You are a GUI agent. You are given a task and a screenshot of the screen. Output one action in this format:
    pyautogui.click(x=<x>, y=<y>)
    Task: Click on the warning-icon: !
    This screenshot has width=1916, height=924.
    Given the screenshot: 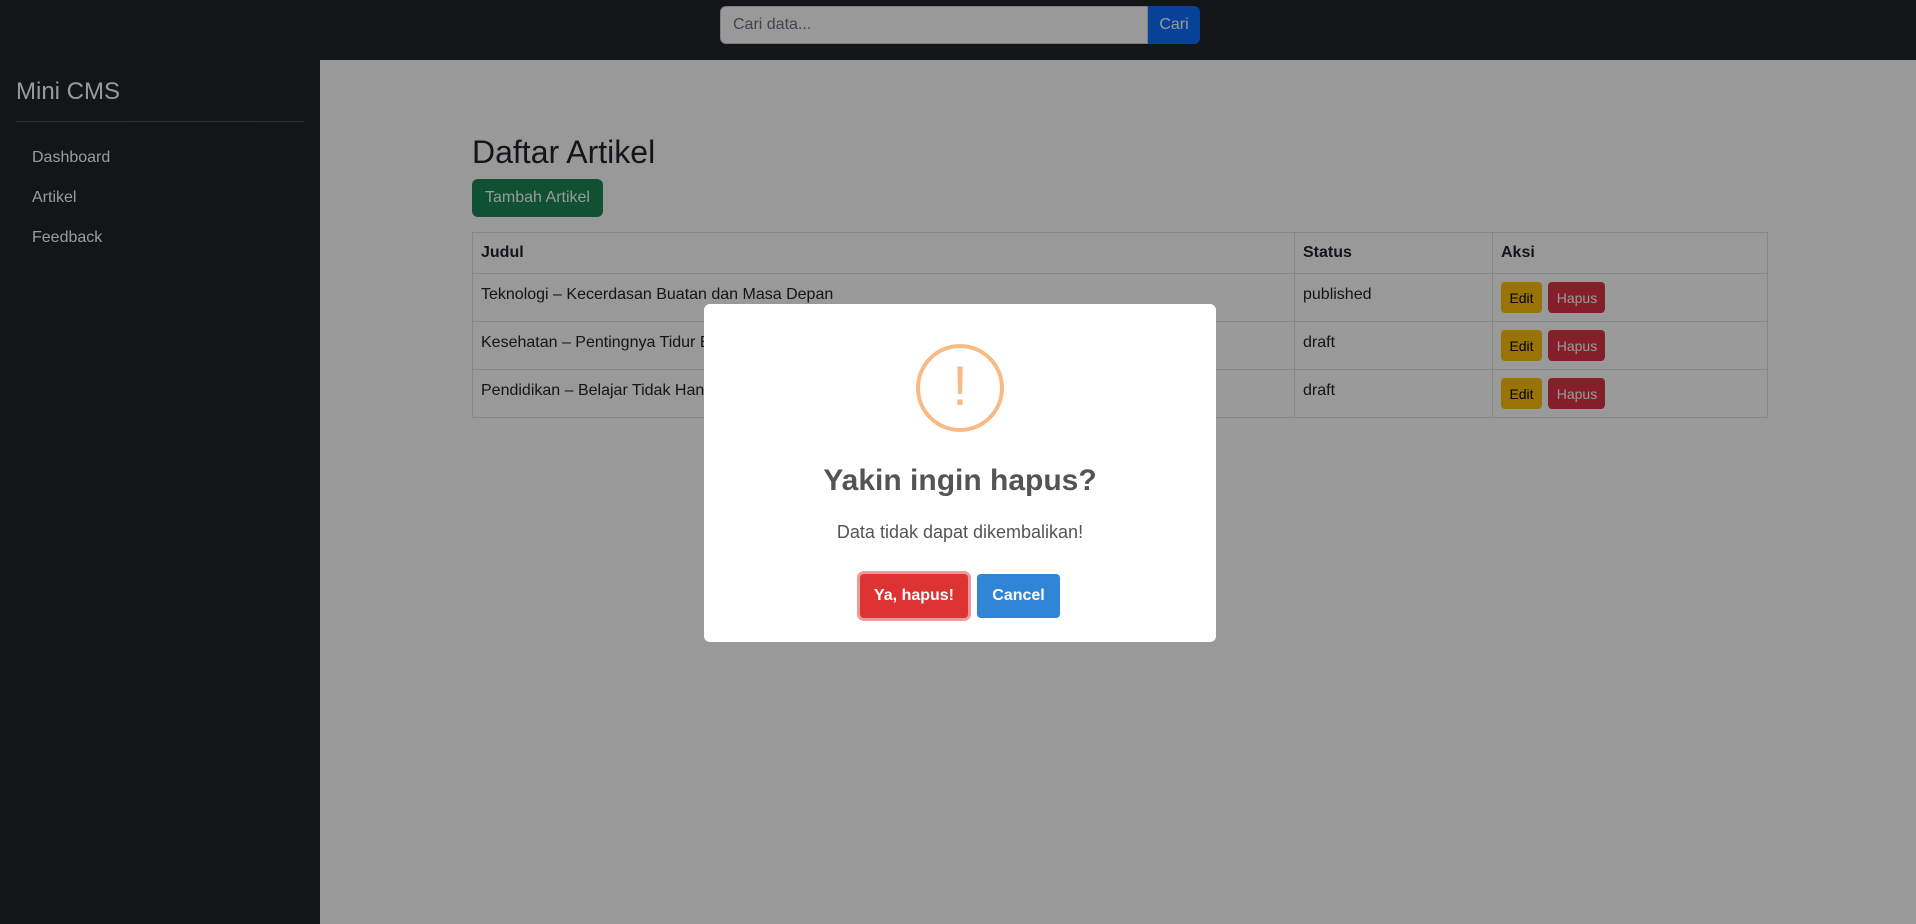 What is the action you would take?
    pyautogui.click(x=960, y=388)
    